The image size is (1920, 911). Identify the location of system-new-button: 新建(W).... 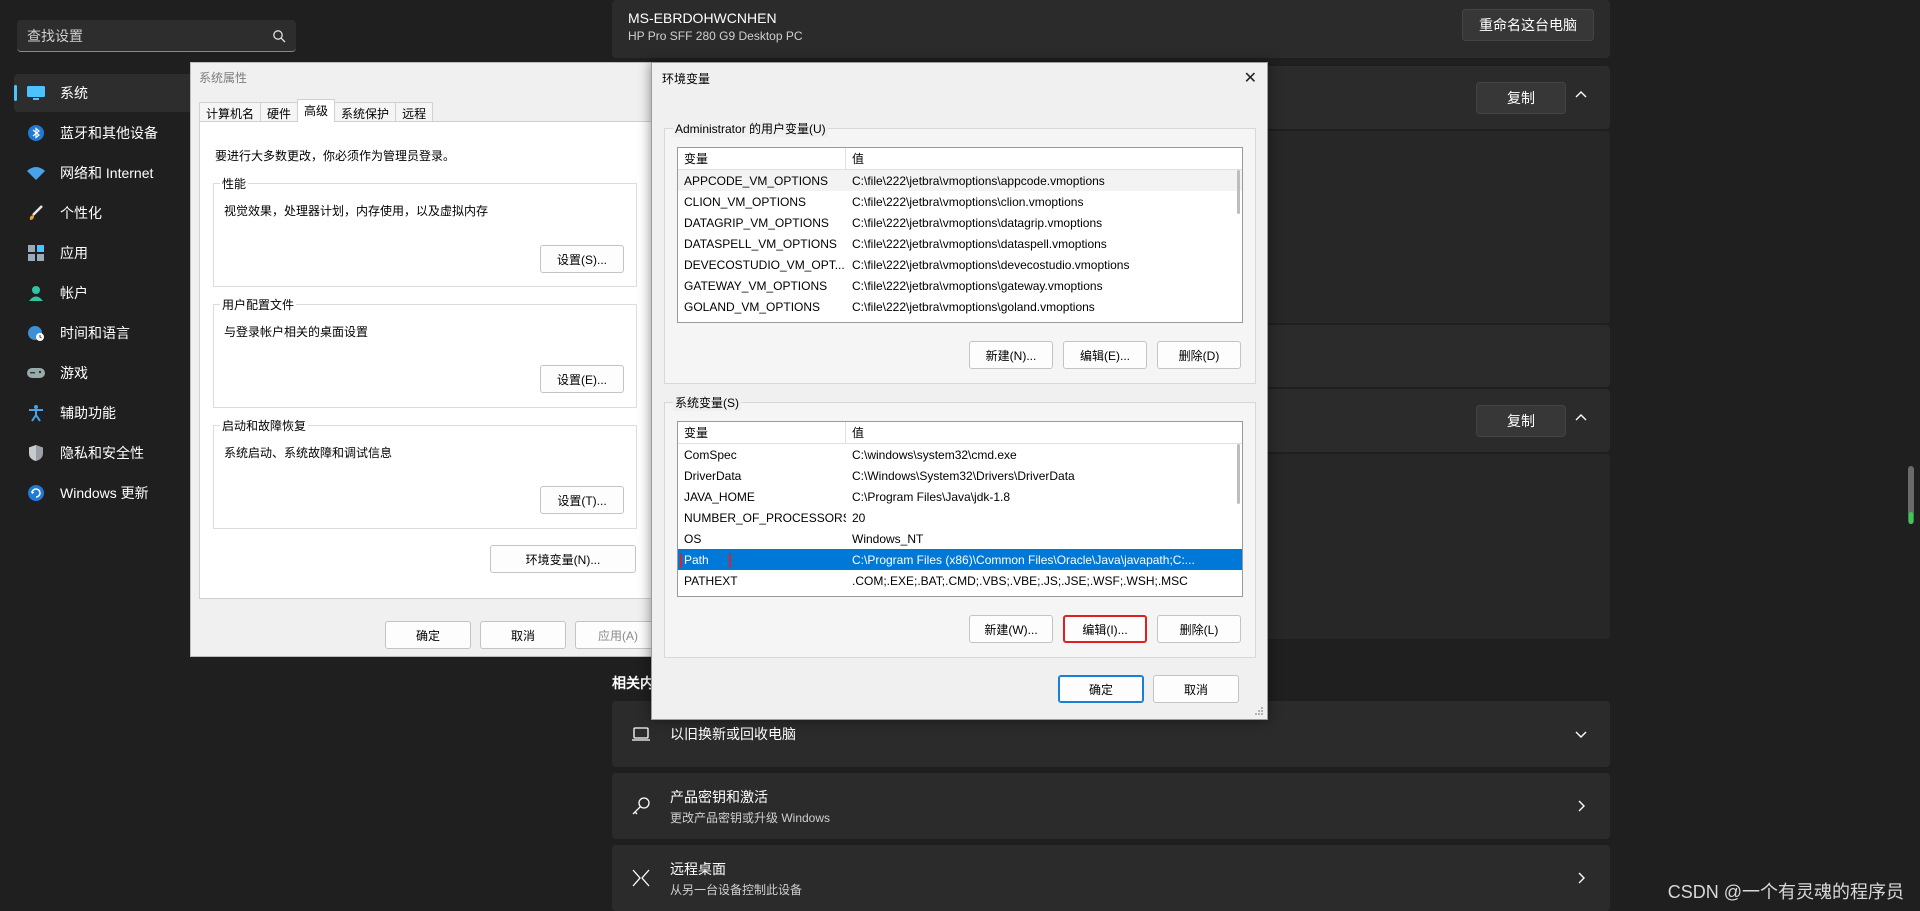
(1011, 629).